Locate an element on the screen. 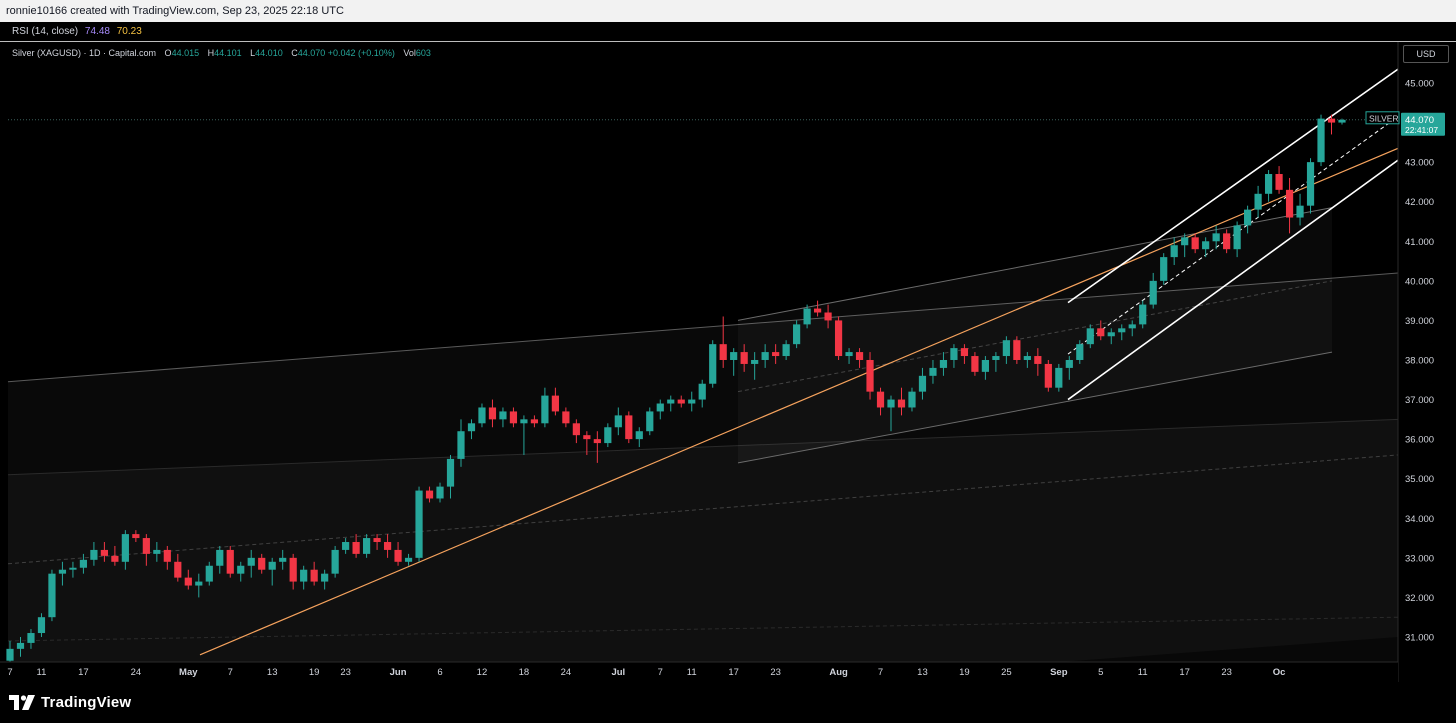 This screenshot has width=1456, height=723. symbol-name: Silver (XAGUSD) · 1D · Capital.com is located at coordinates (84, 53).